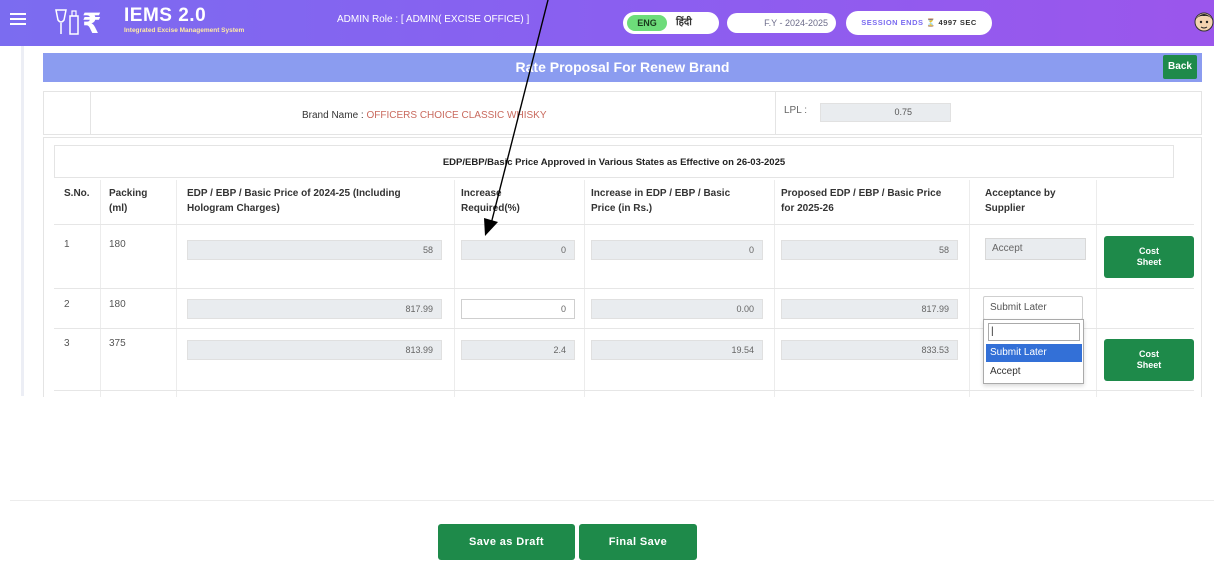  Describe the element at coordinates (77, 193) in the screenshot. I see `header-sno: S.No.` at that location.